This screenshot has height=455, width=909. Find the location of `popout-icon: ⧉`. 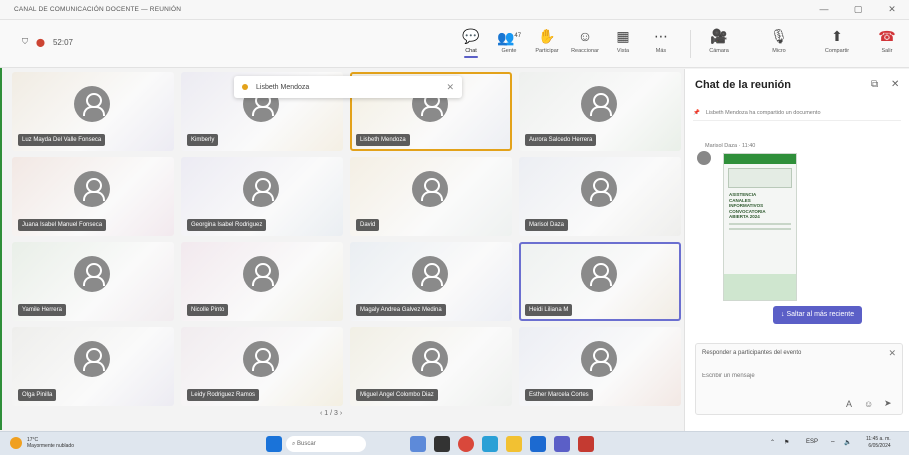

popout-icon: ⧉ is located at coordinates (874, 84).